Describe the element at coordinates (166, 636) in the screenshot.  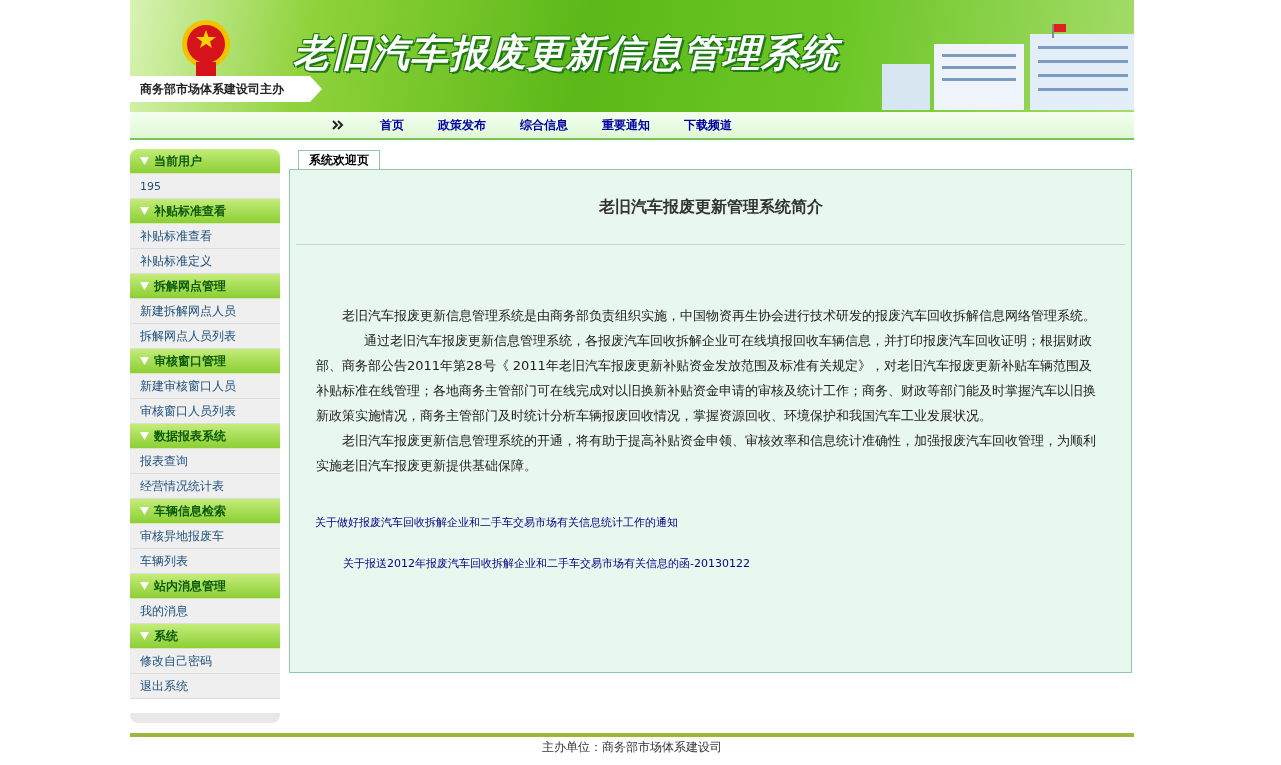
I see `section-title: 系统` at that location.